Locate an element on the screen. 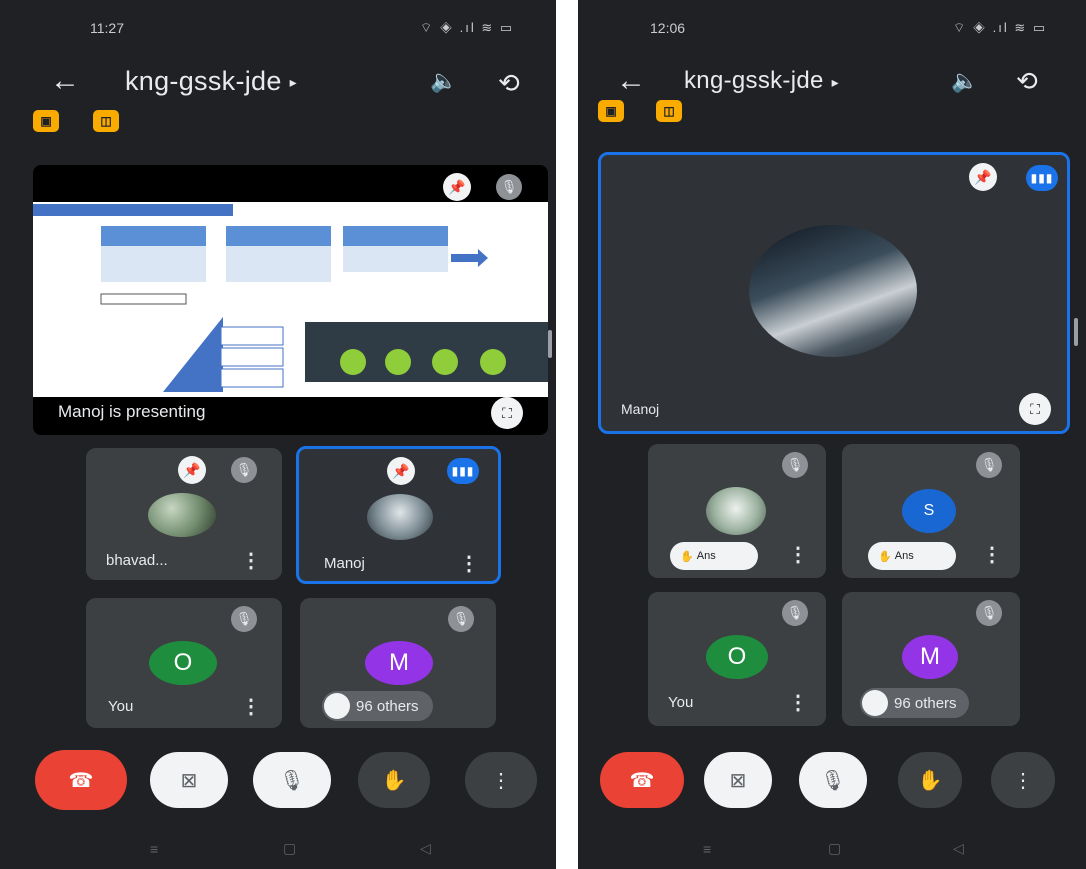 This screenshot has height=869, width=1086. status-icons: ⌔ ◈ .ıl ≋ ▭ is located at coordinates (467, 27).